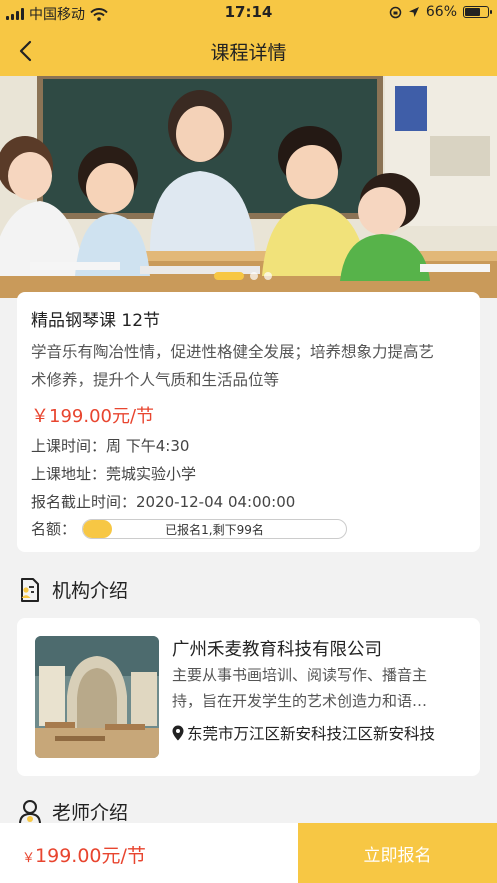 The width and height of the screenshot is (497, 883). I want to click on enroll-deadline: 报名截止时间：2020-12-04 04:00:00, so click(163, 502).